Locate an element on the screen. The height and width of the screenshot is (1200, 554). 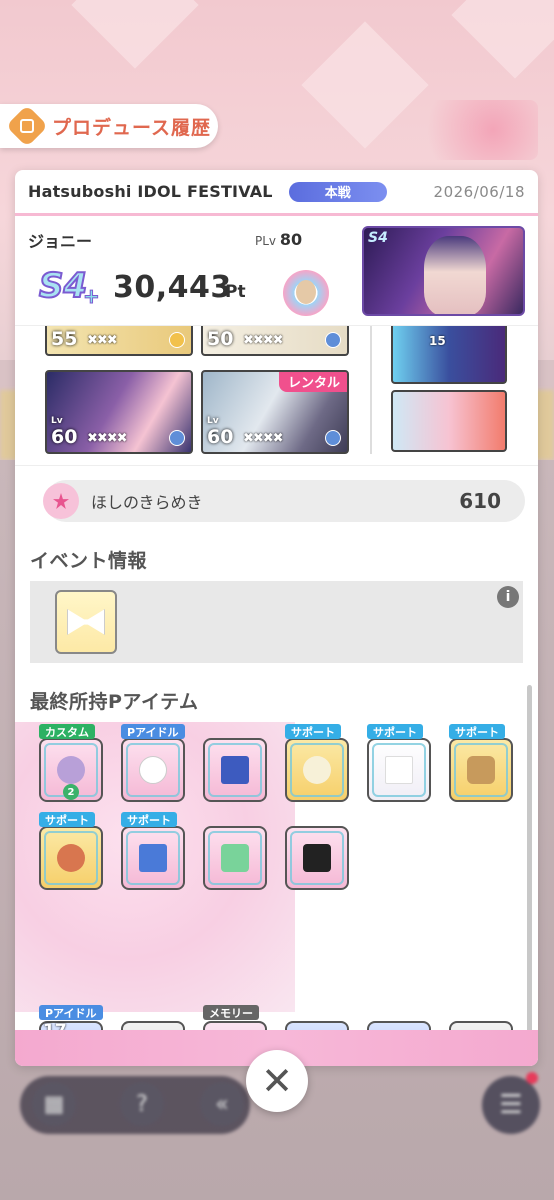
background-logo is located at coordinates (463, 130).